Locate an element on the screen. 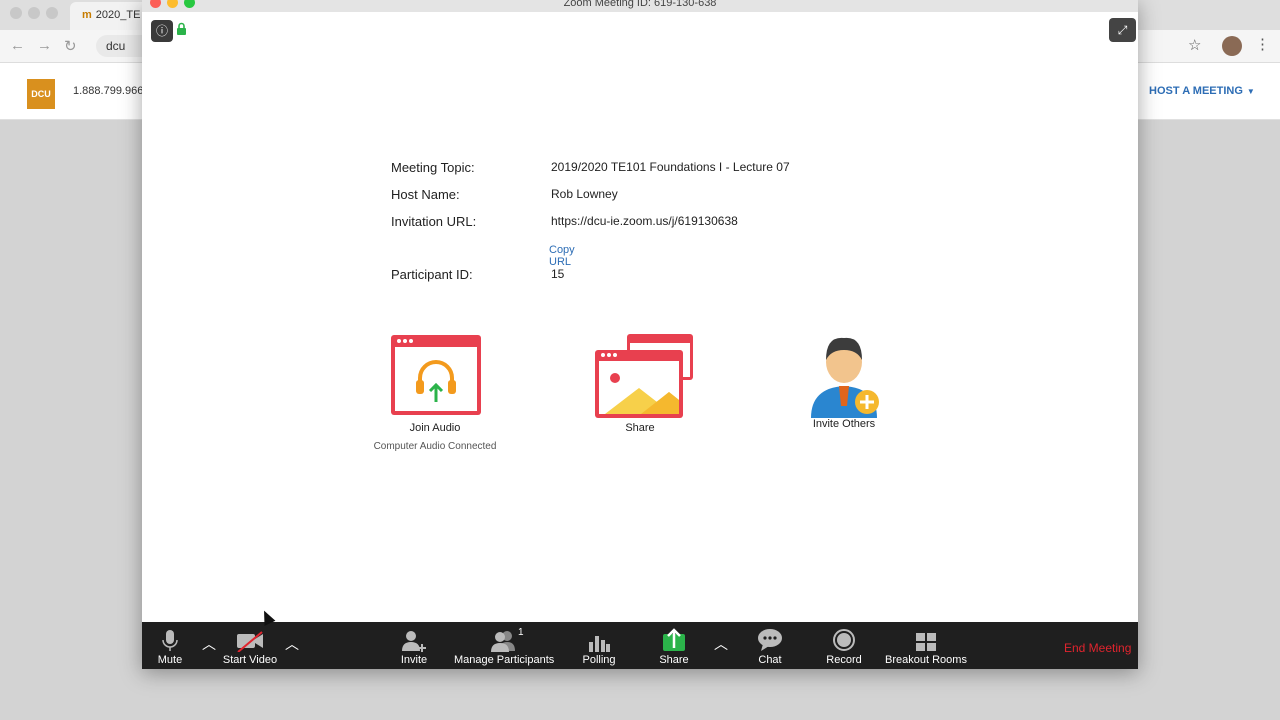  back-icon: ← is located at coordinates (17, 46).